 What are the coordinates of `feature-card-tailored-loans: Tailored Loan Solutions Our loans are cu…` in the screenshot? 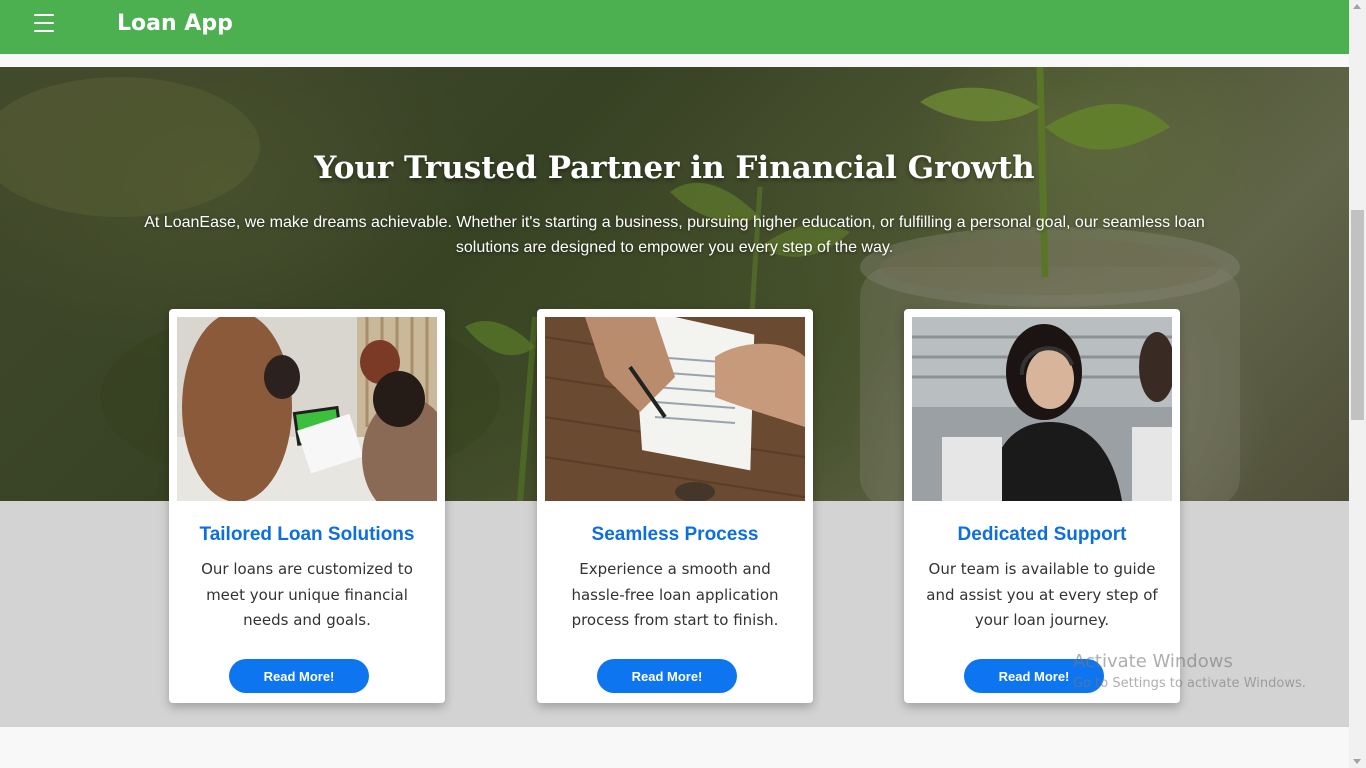 It's located at (307, 506).